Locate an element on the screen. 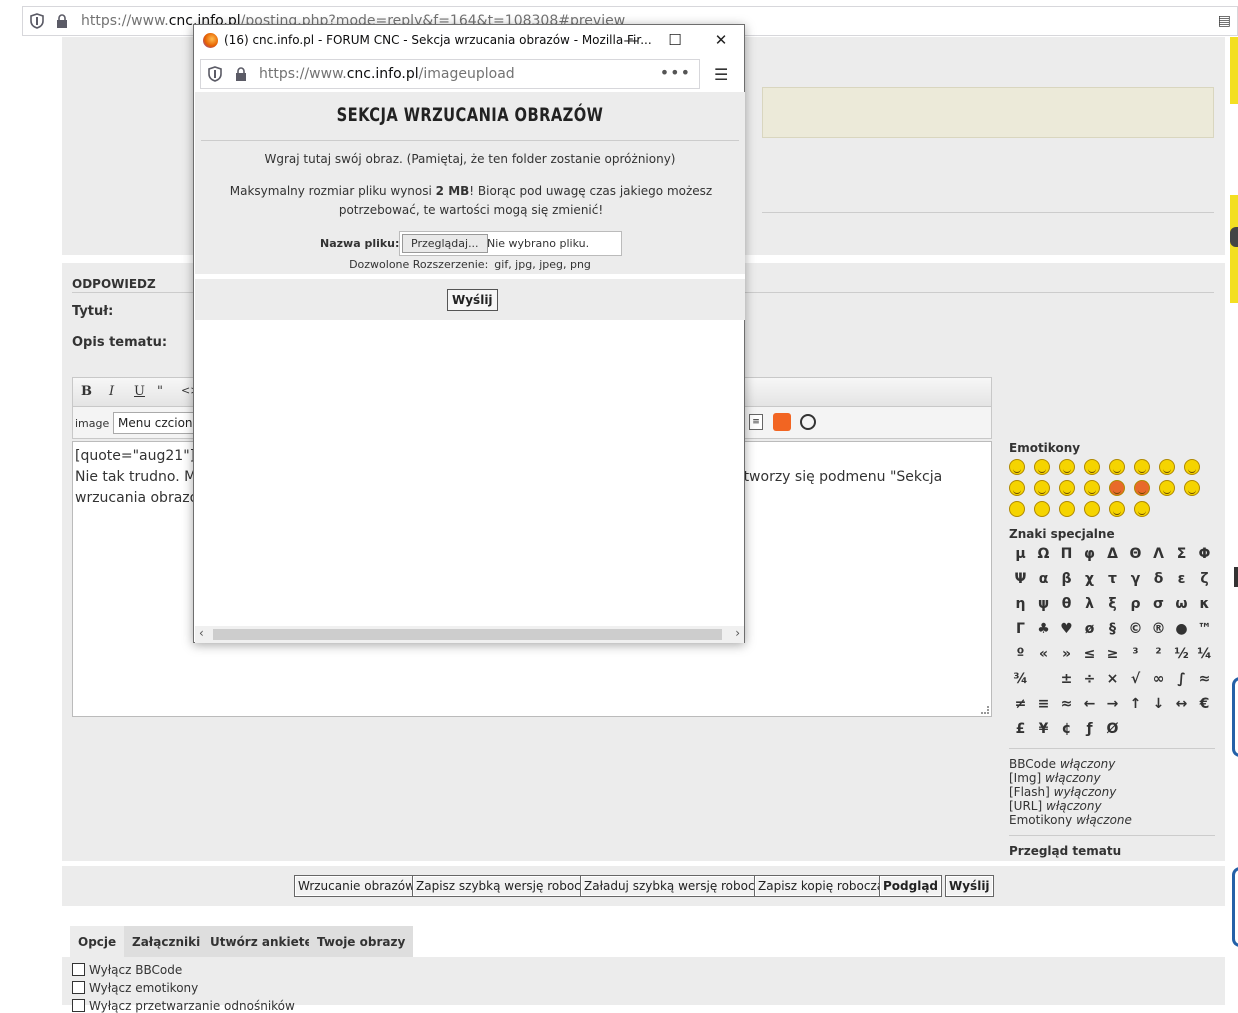  submit-button: Wyślij is located at coordinates (969, 886).